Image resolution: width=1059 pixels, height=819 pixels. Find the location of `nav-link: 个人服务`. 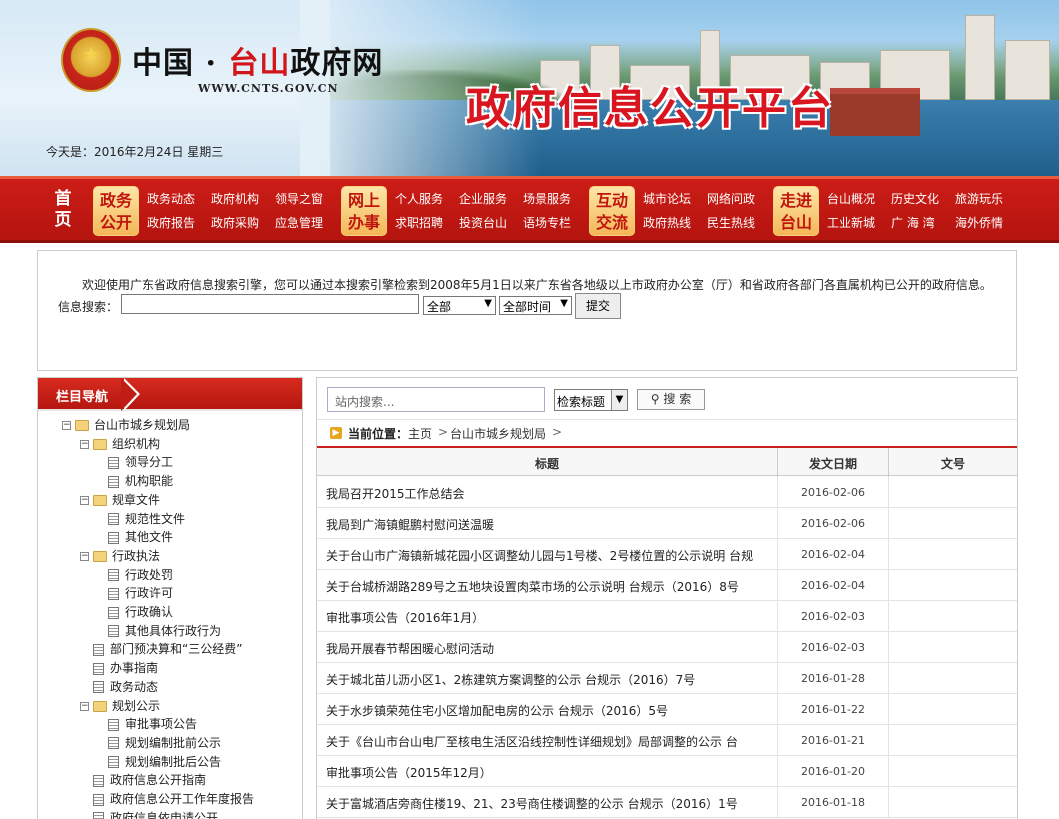

nav-link: 个人服务 is located at coordinates (419, 198).